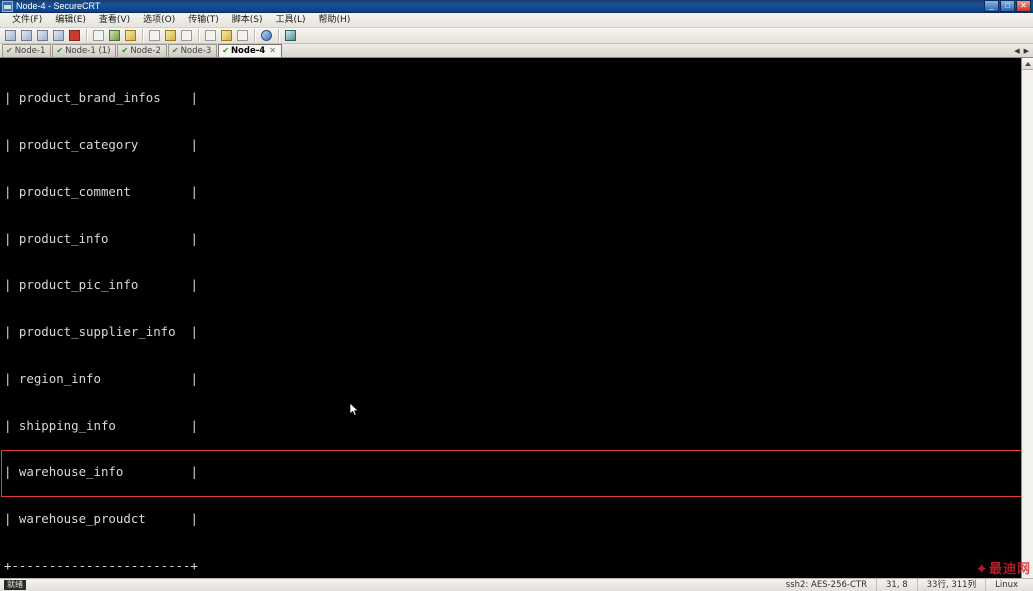  What do you see at coordinates (991, 6) in the screenshot?
I see `minimize-button: _` at bounding box center [991, 6].